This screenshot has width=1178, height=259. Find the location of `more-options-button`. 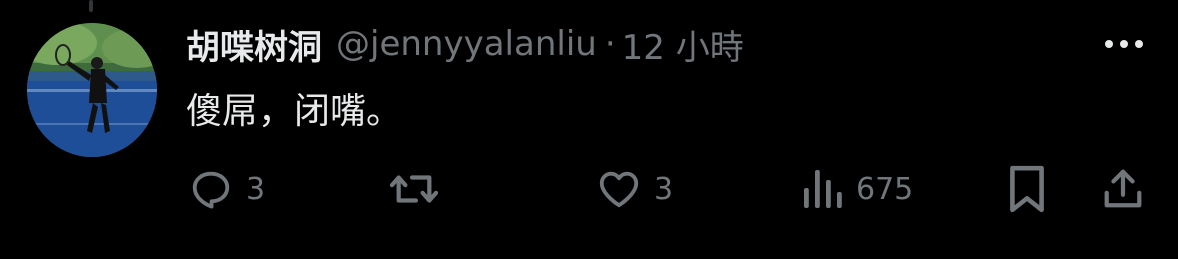

more-options-button is located at coordinates (1124, 44).